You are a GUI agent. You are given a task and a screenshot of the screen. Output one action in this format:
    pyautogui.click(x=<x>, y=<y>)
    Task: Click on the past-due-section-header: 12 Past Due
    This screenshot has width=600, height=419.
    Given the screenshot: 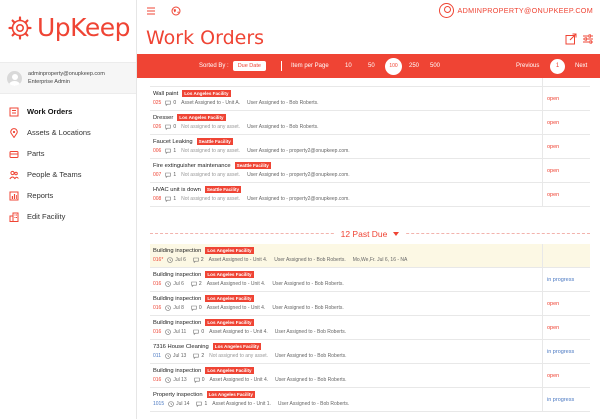 What is the action you would take?
    pyautogui.click(x=370, y=234)
    